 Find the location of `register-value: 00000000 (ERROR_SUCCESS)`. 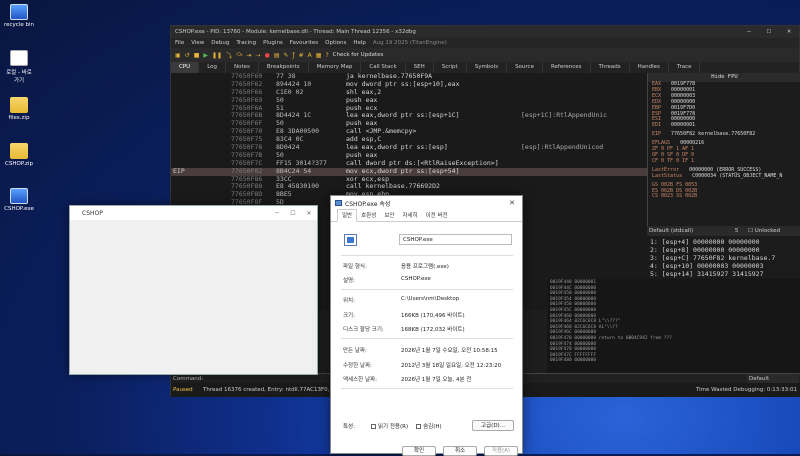

register-value: 00000000 (ERROR_SUCCESS) is located at coordinates (725, 169).